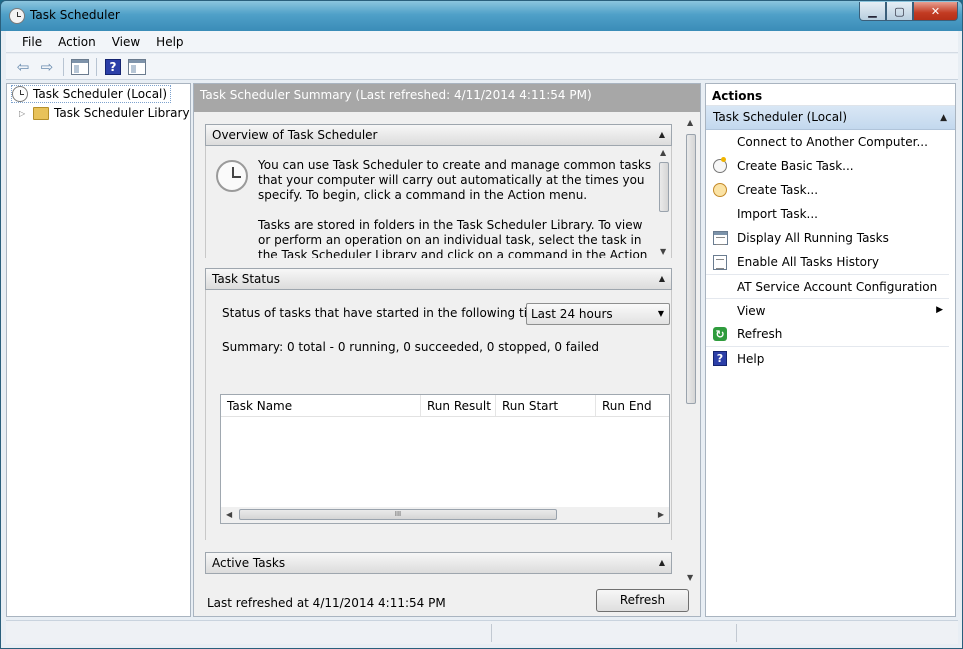 The width and height of the screenshot is (963, 649). Describe the element at coordinates (24, 113) in the screenshot. I see `expand-arrow-icon: ▷` at that location.